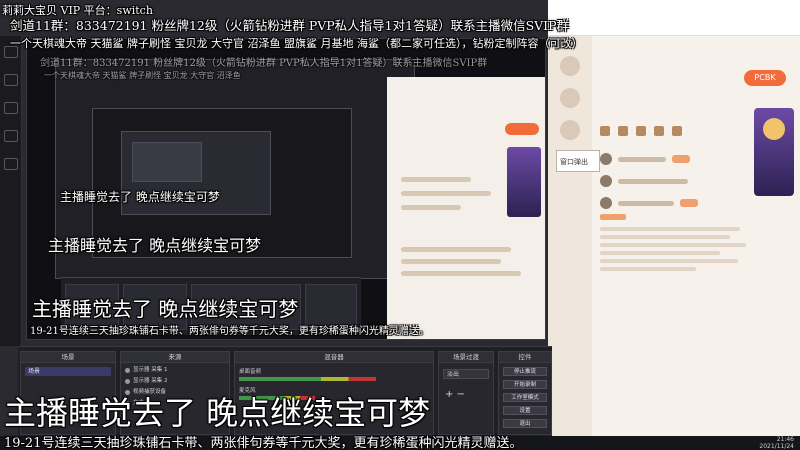  What do you see at coordinates (150, 381) in the screenshot?
I see `source-label: 显示器 采集 2` at bounding box center [150, 381].